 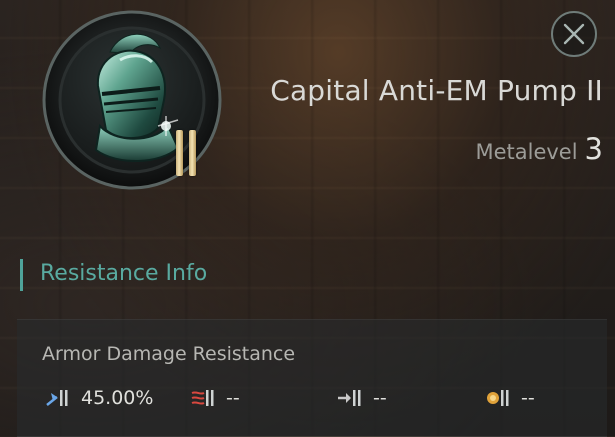 I want to click on resistance-thermal-value: --, so click(x=233, y=398).